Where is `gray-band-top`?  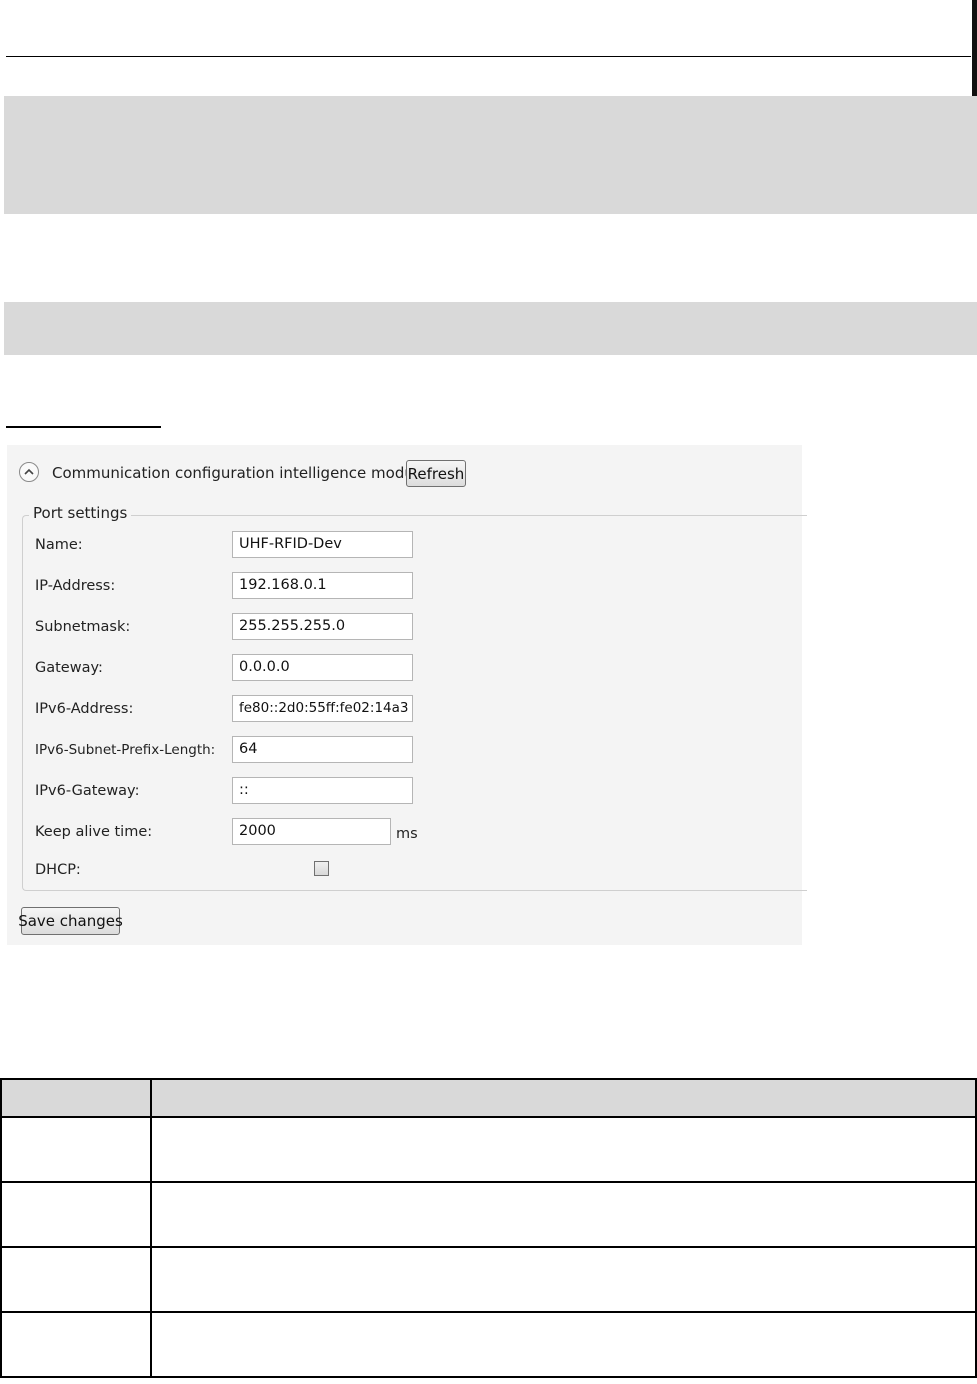
gray-band-top is located at coordinates (490, 155).